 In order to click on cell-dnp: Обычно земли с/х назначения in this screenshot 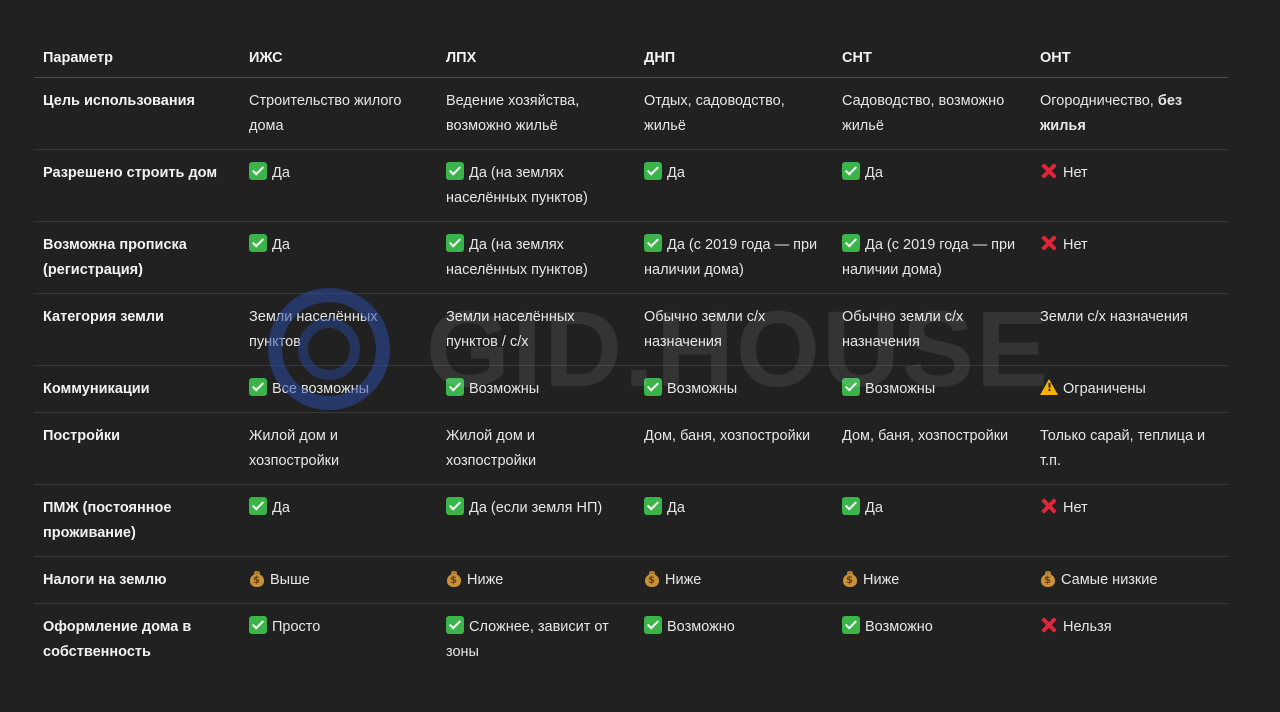, I will do `click(734, 329)`.